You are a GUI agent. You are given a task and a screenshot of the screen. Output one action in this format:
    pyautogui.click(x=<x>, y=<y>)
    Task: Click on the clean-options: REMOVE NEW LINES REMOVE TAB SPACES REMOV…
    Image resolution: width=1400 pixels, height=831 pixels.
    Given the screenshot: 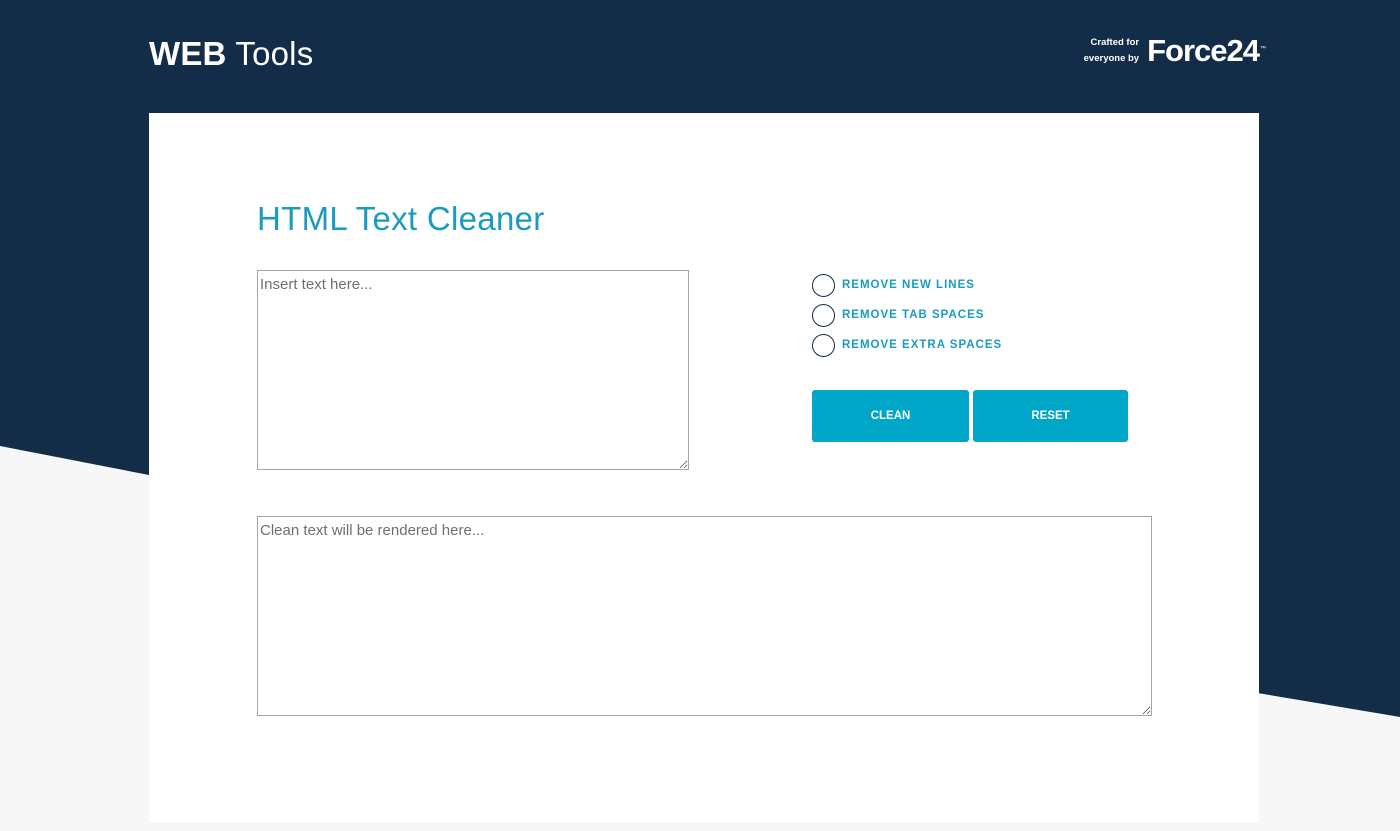 What is the action you would take?
    pyautogui.click(x=907, y=315)
    